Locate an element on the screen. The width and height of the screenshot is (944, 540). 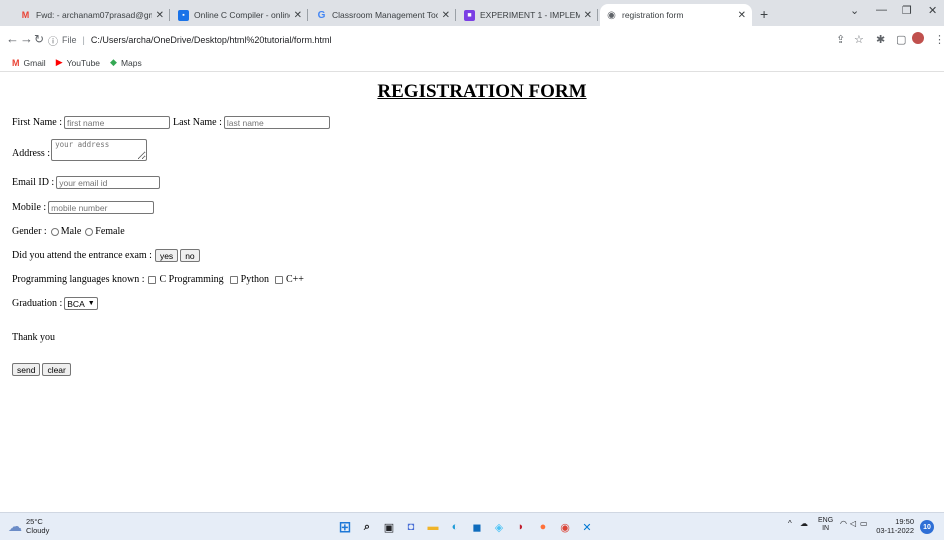
youtube-icon: ▶ is located at coordinates (59, 62).